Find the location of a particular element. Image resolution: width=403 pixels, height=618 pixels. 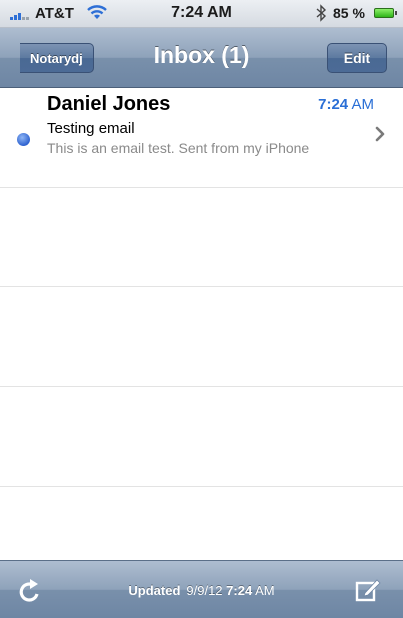

bottom-toolbar: Updated 9/9/12 7:24 AM is located at coordinates (201, 589).